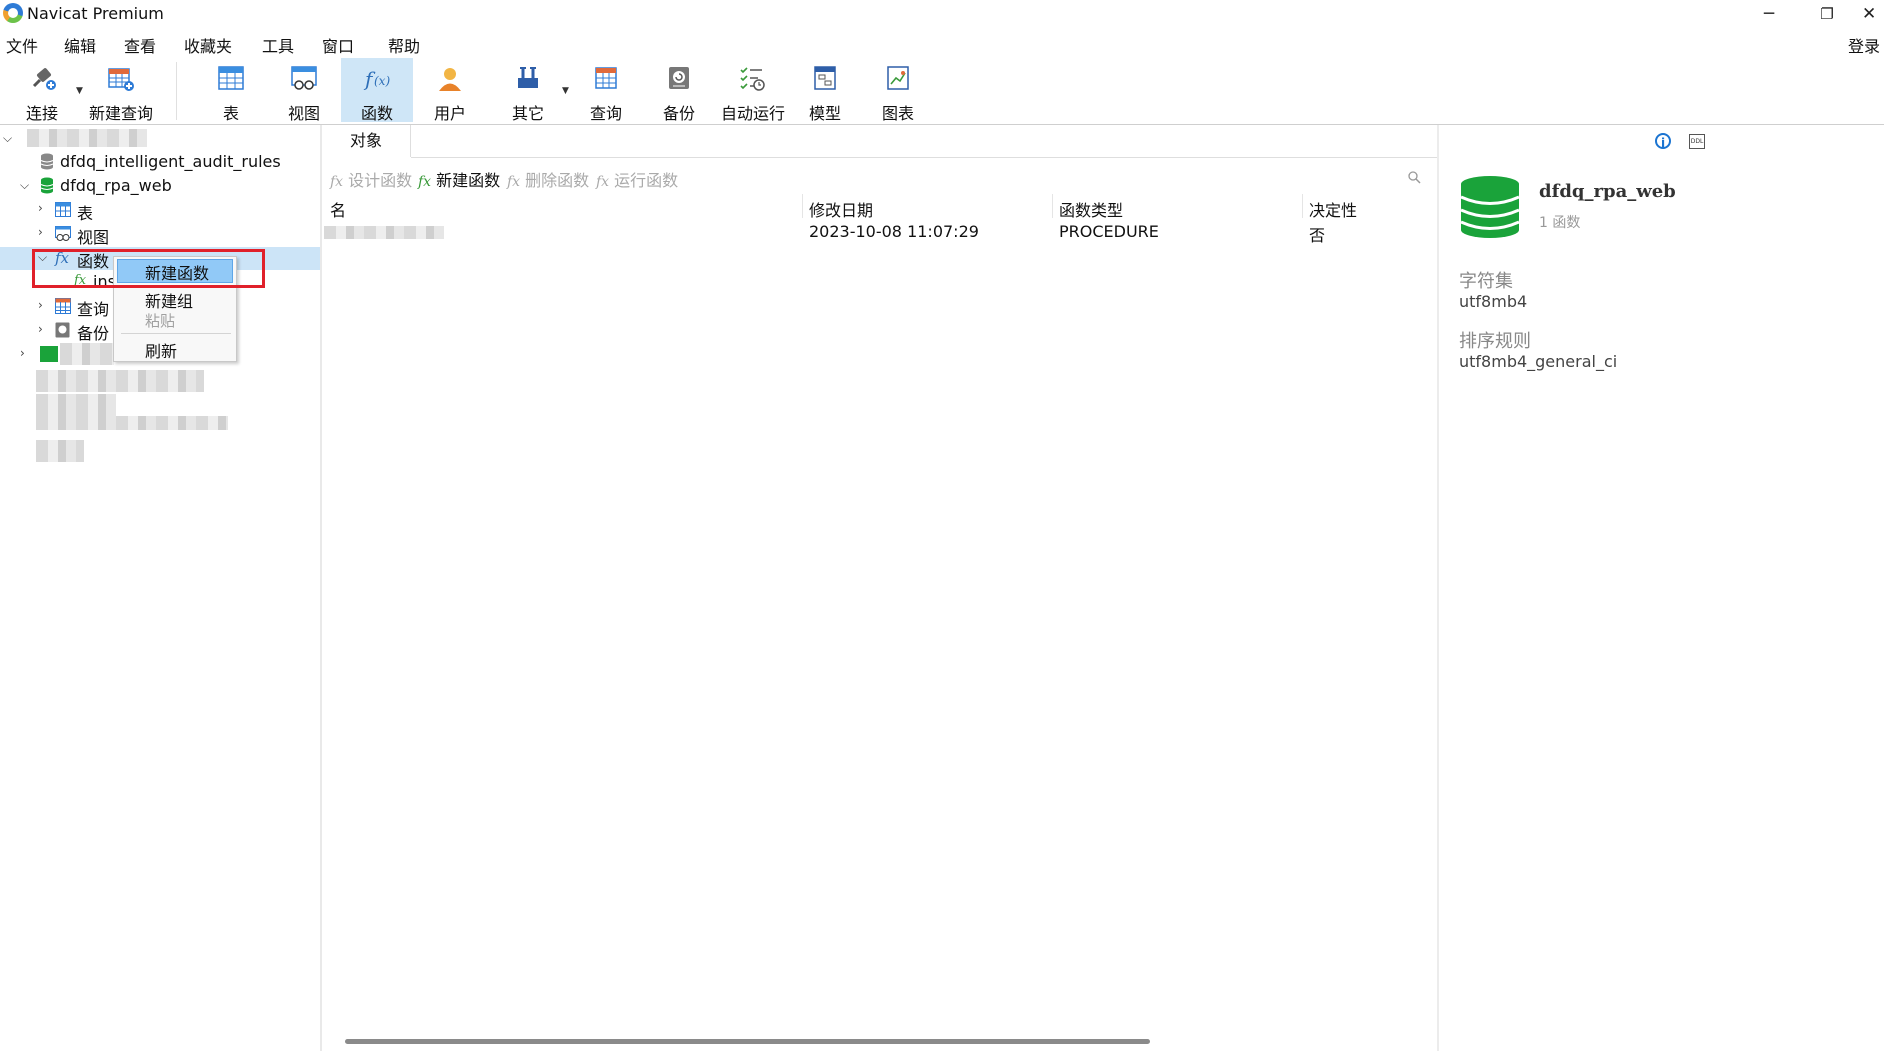 This screenshot has width=1884, height=1051. I want to click on login-link: 登录, so click(1864, 45).